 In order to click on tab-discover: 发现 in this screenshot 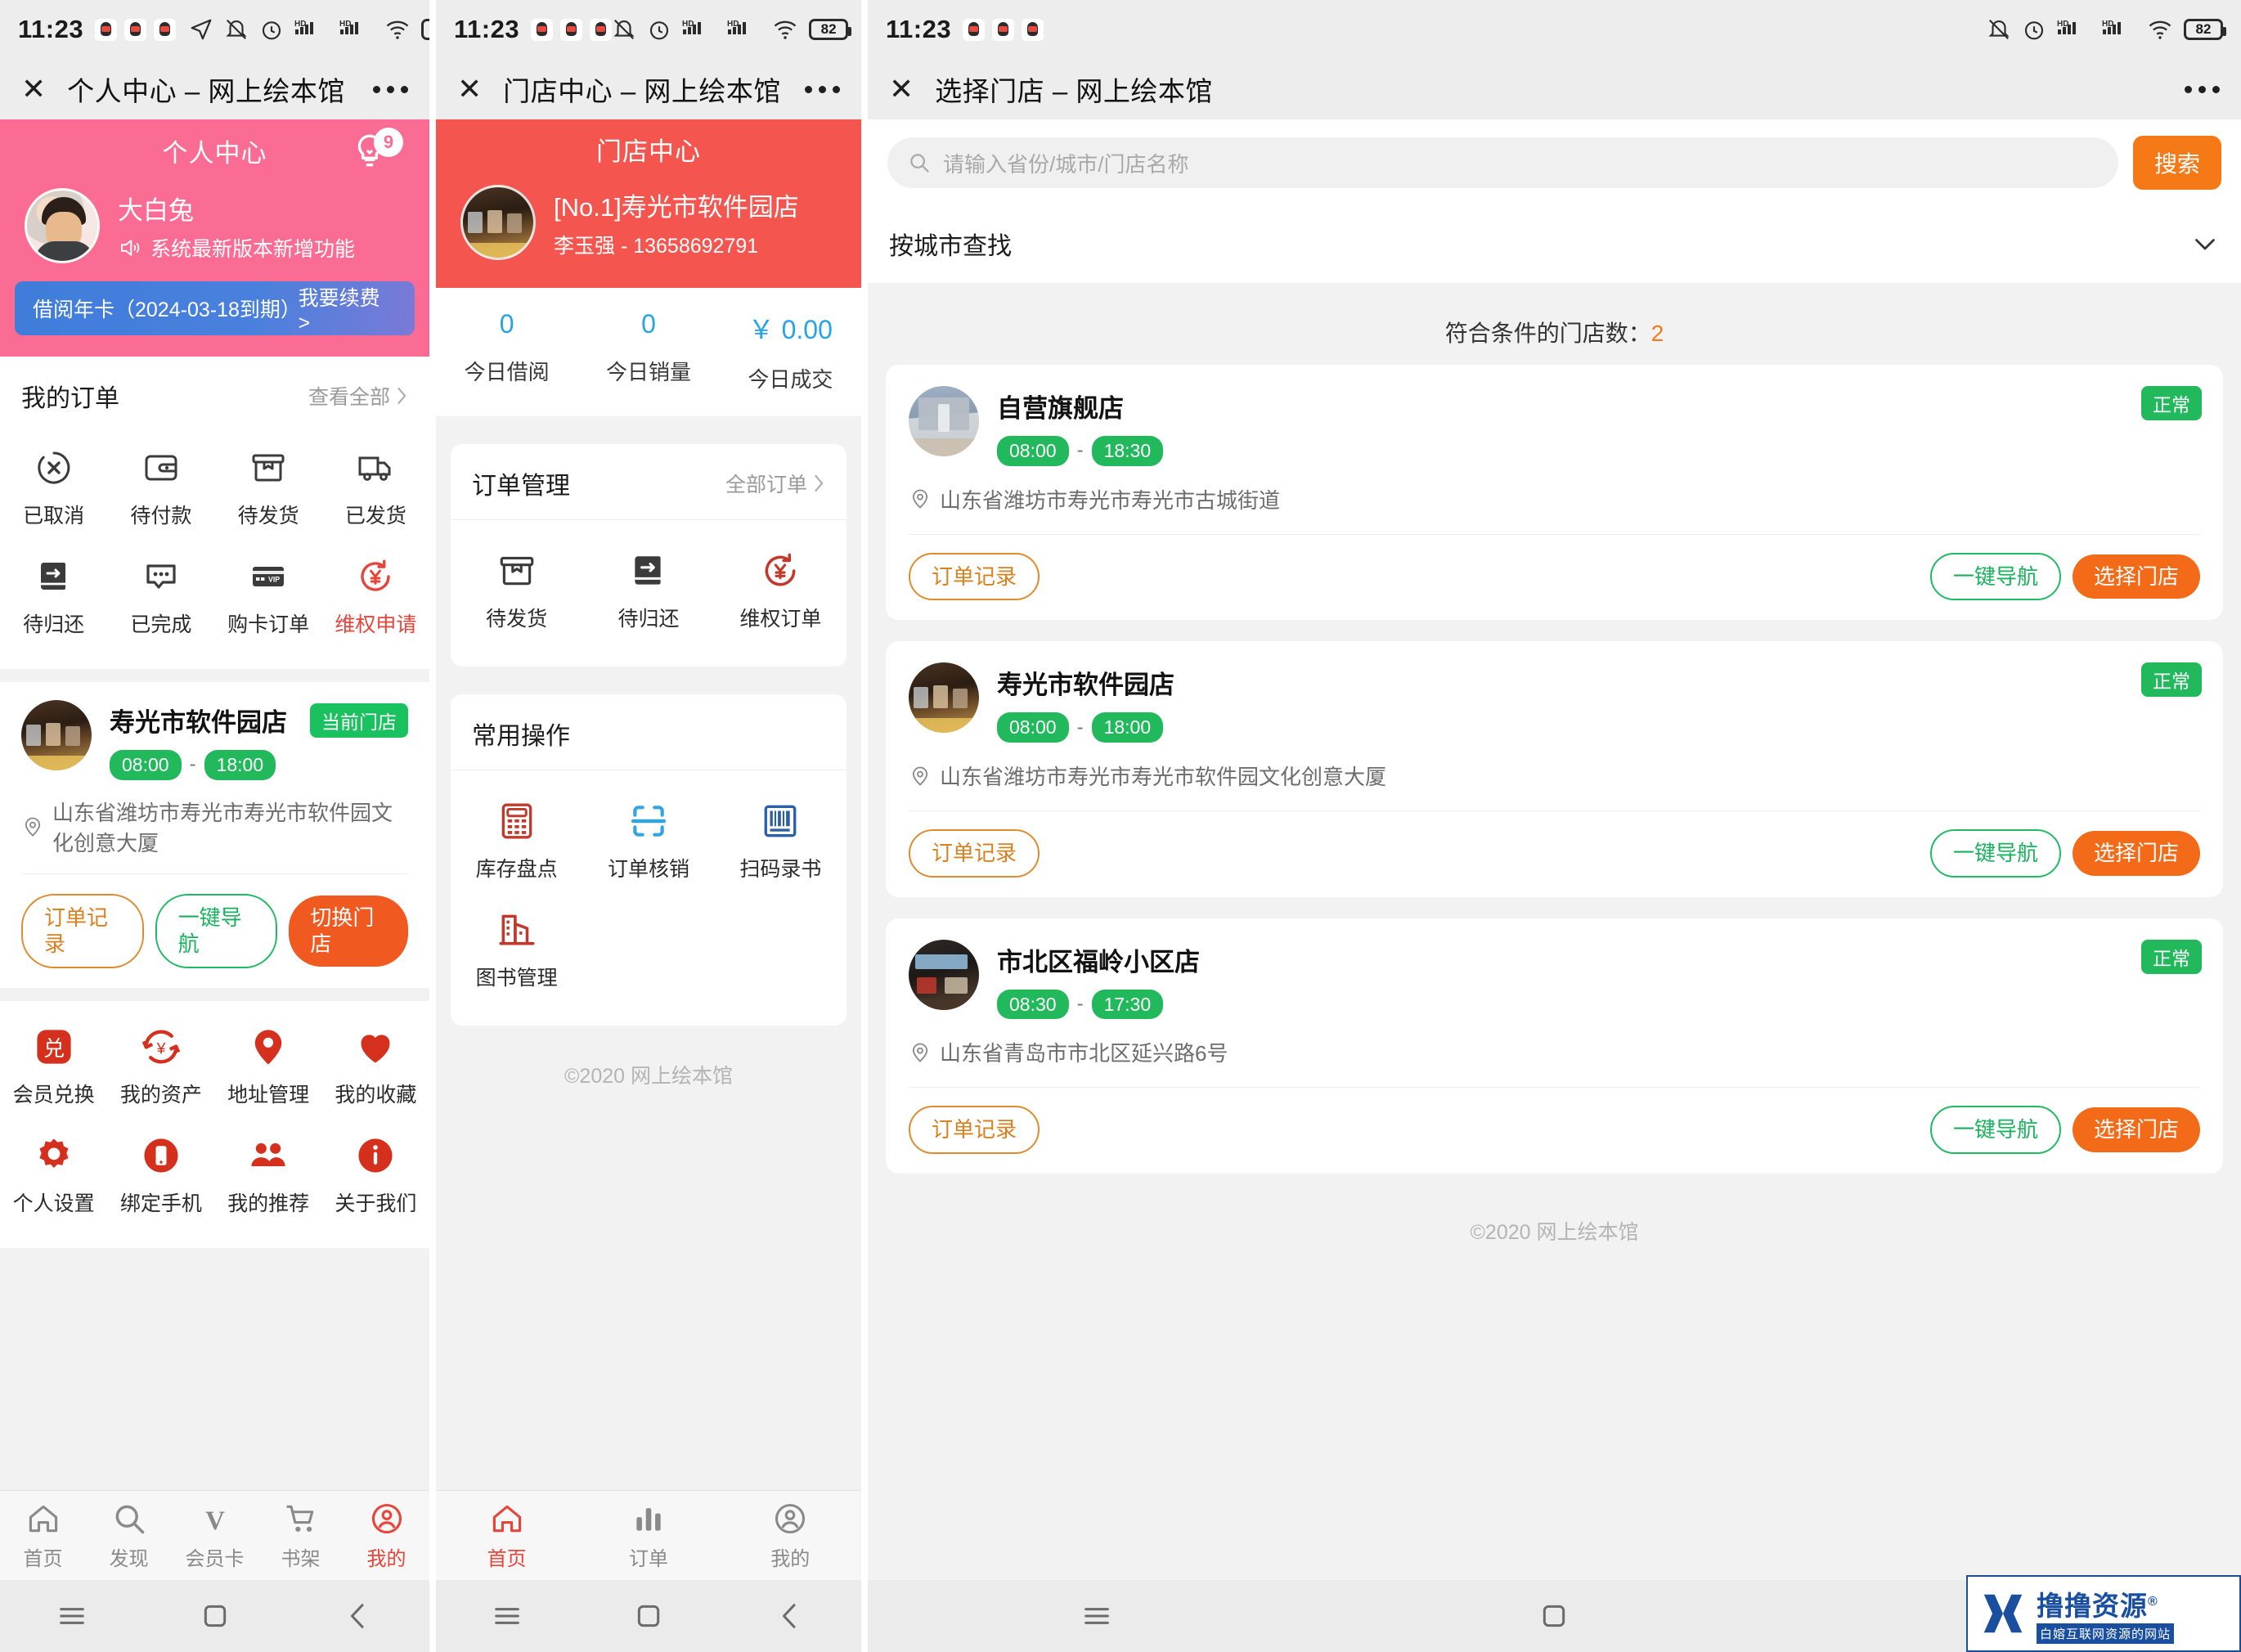, I will do `click(129, 1536)`.